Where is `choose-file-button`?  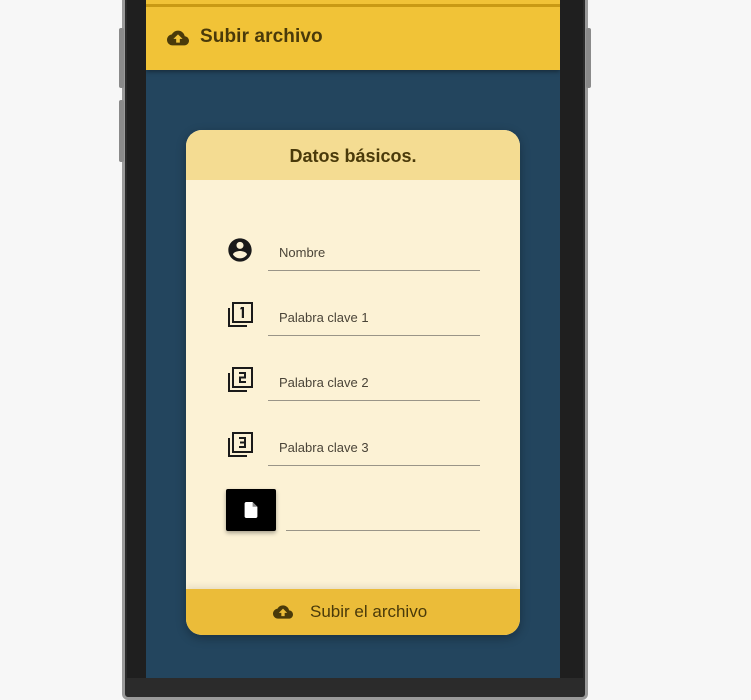 choose-file-button is located at coordinates (251, 510).